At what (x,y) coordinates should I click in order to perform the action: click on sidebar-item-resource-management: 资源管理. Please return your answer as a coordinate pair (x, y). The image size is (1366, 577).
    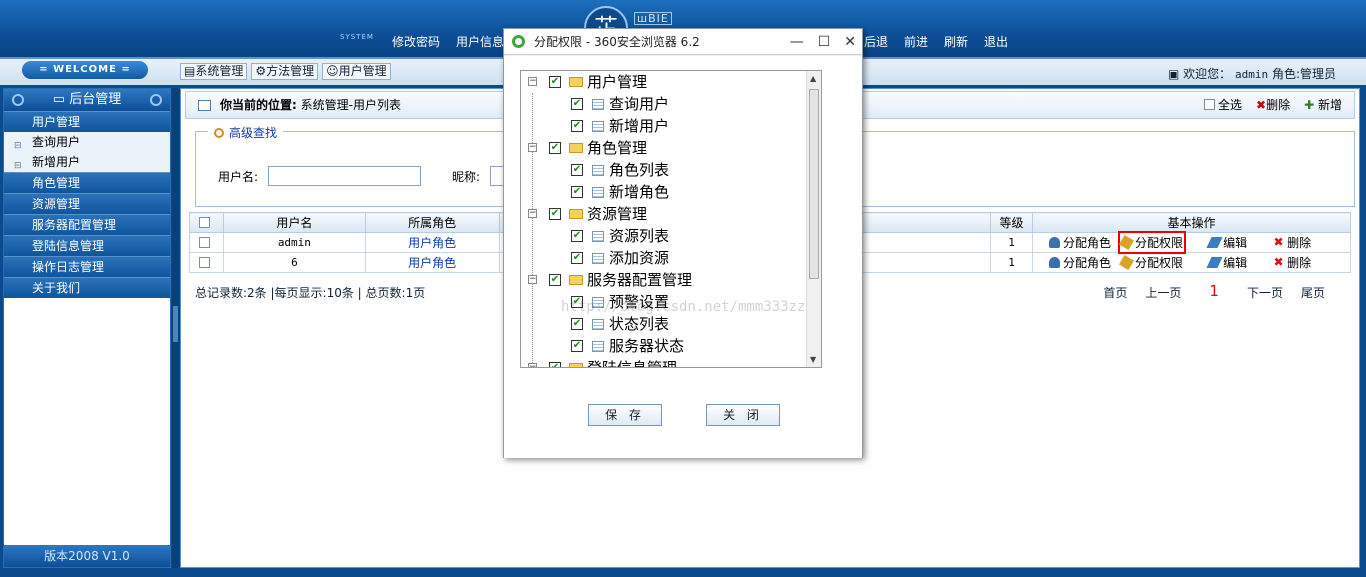
    Looking at the image, I should click on (87, 203).